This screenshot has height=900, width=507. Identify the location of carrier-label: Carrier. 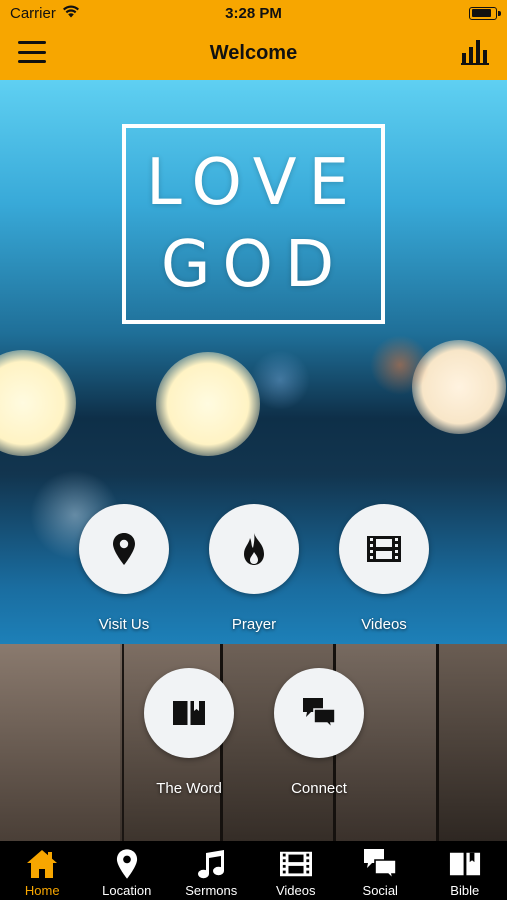
(33, 13).